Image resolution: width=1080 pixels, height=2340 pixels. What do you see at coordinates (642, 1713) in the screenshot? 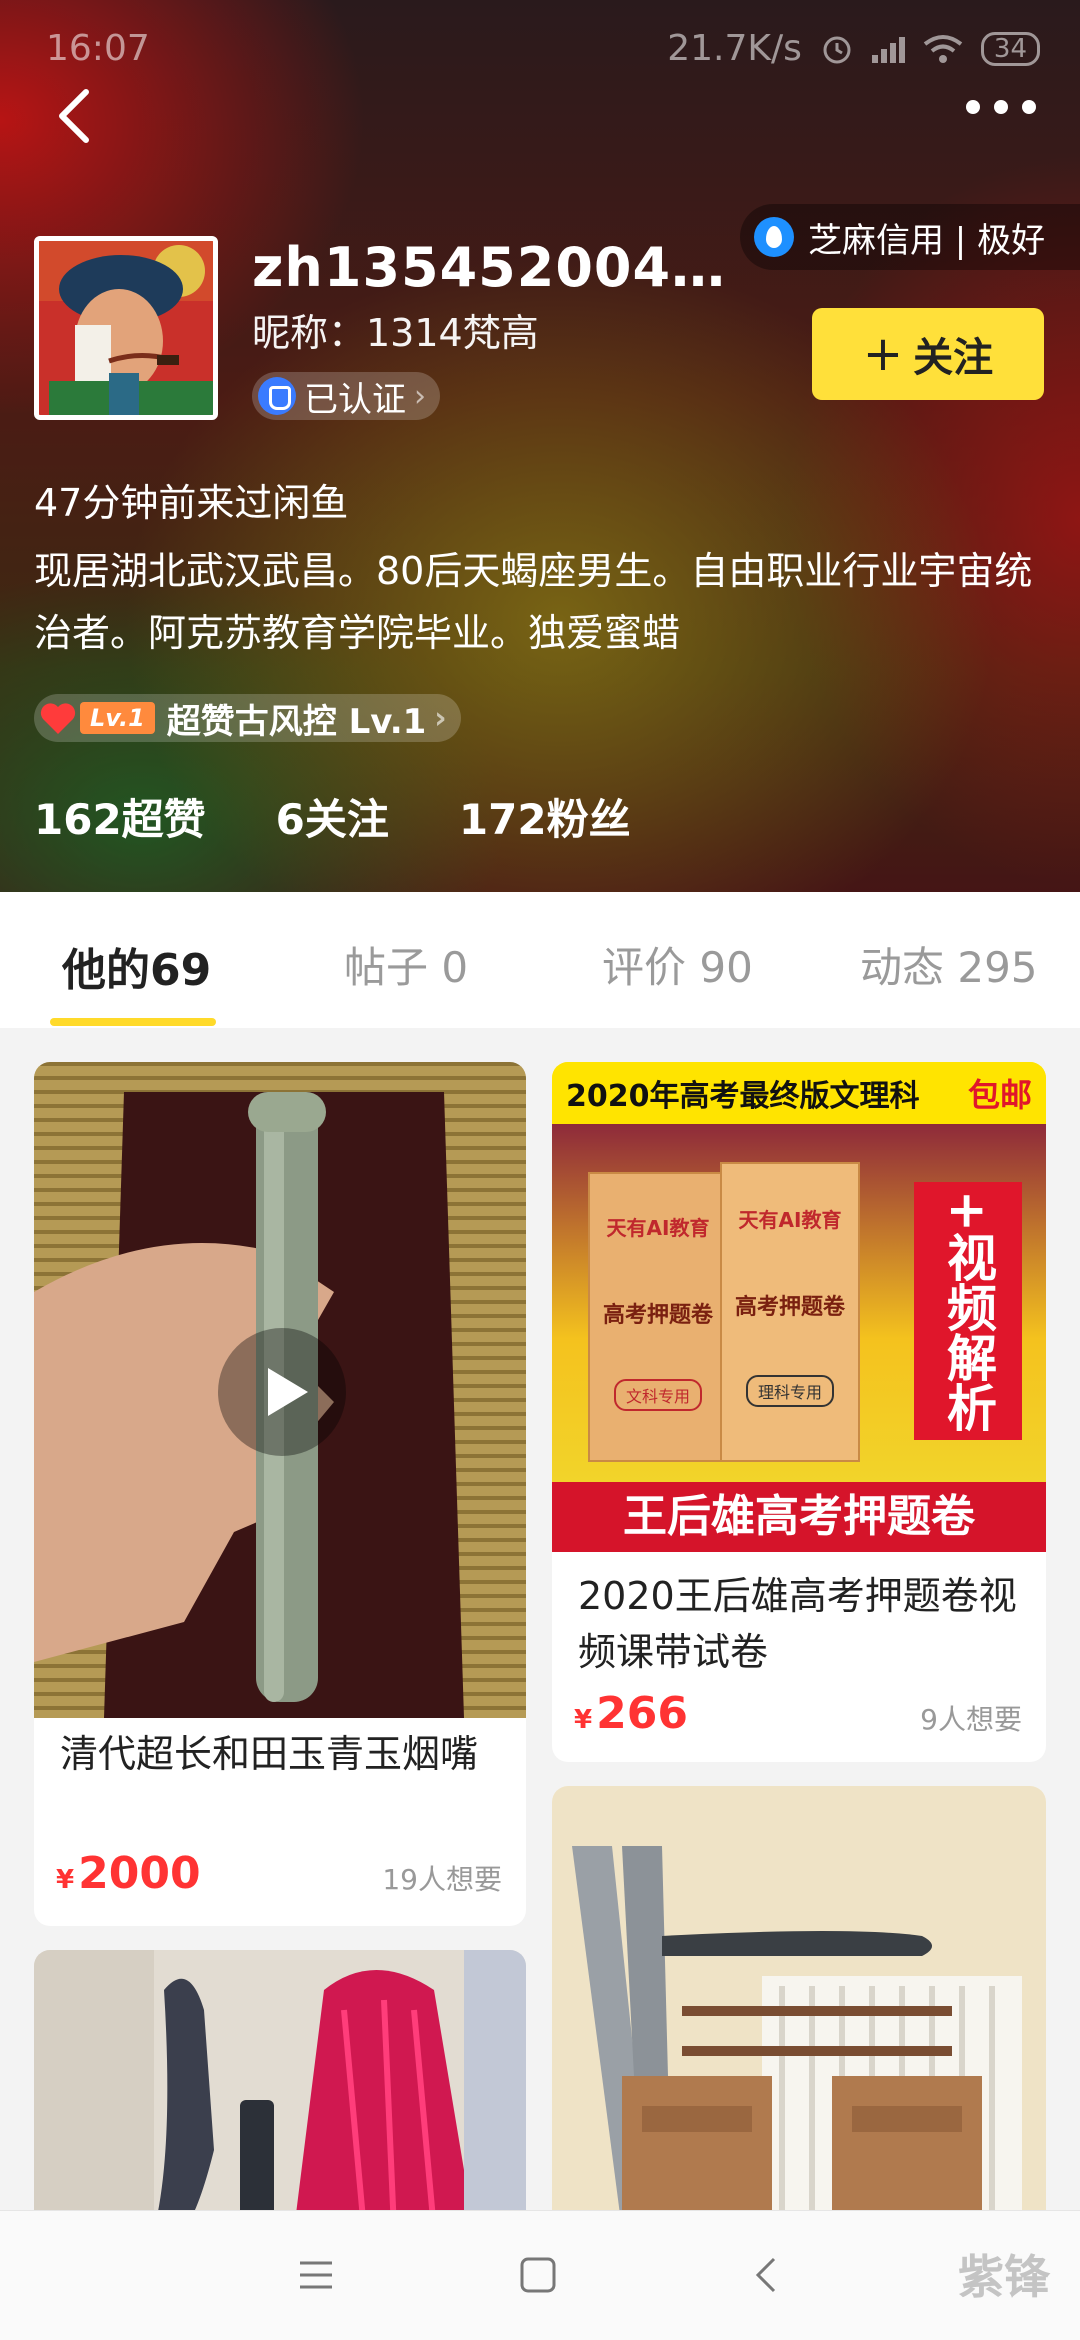
I see `price-value: 266` at bounding box center [642, 1713].